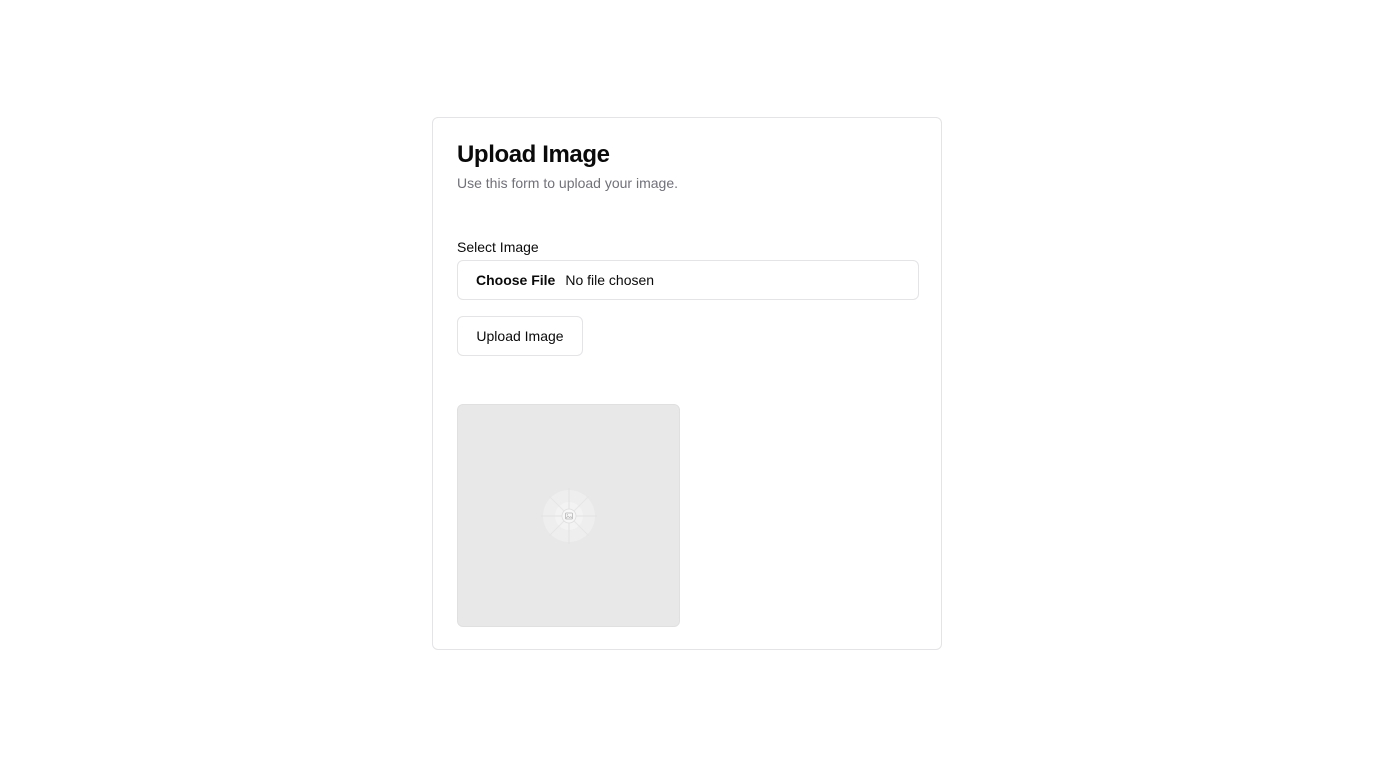 Image resolution: width=1376 pixels, height=768 pixels. What do you see at coordinates (498, 247) in the screenshot?
I see `select-image-label: Select Image` at bounding box center [498, 247].